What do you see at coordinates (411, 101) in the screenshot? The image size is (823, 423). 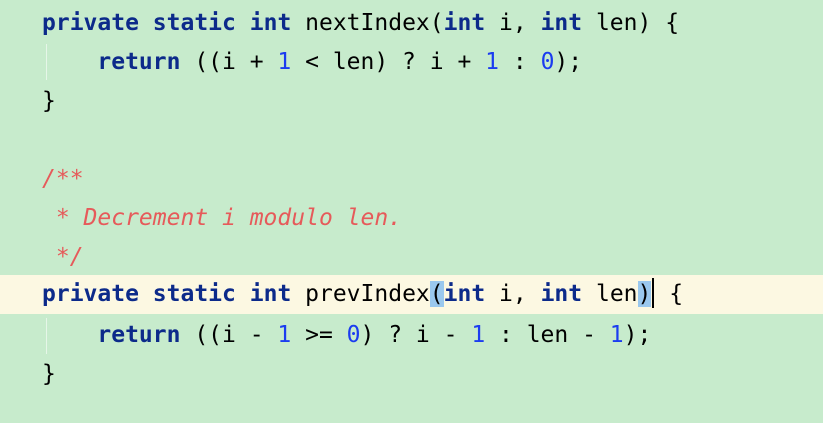 I see `code-line-3: }` at bounding box center [411, 101].